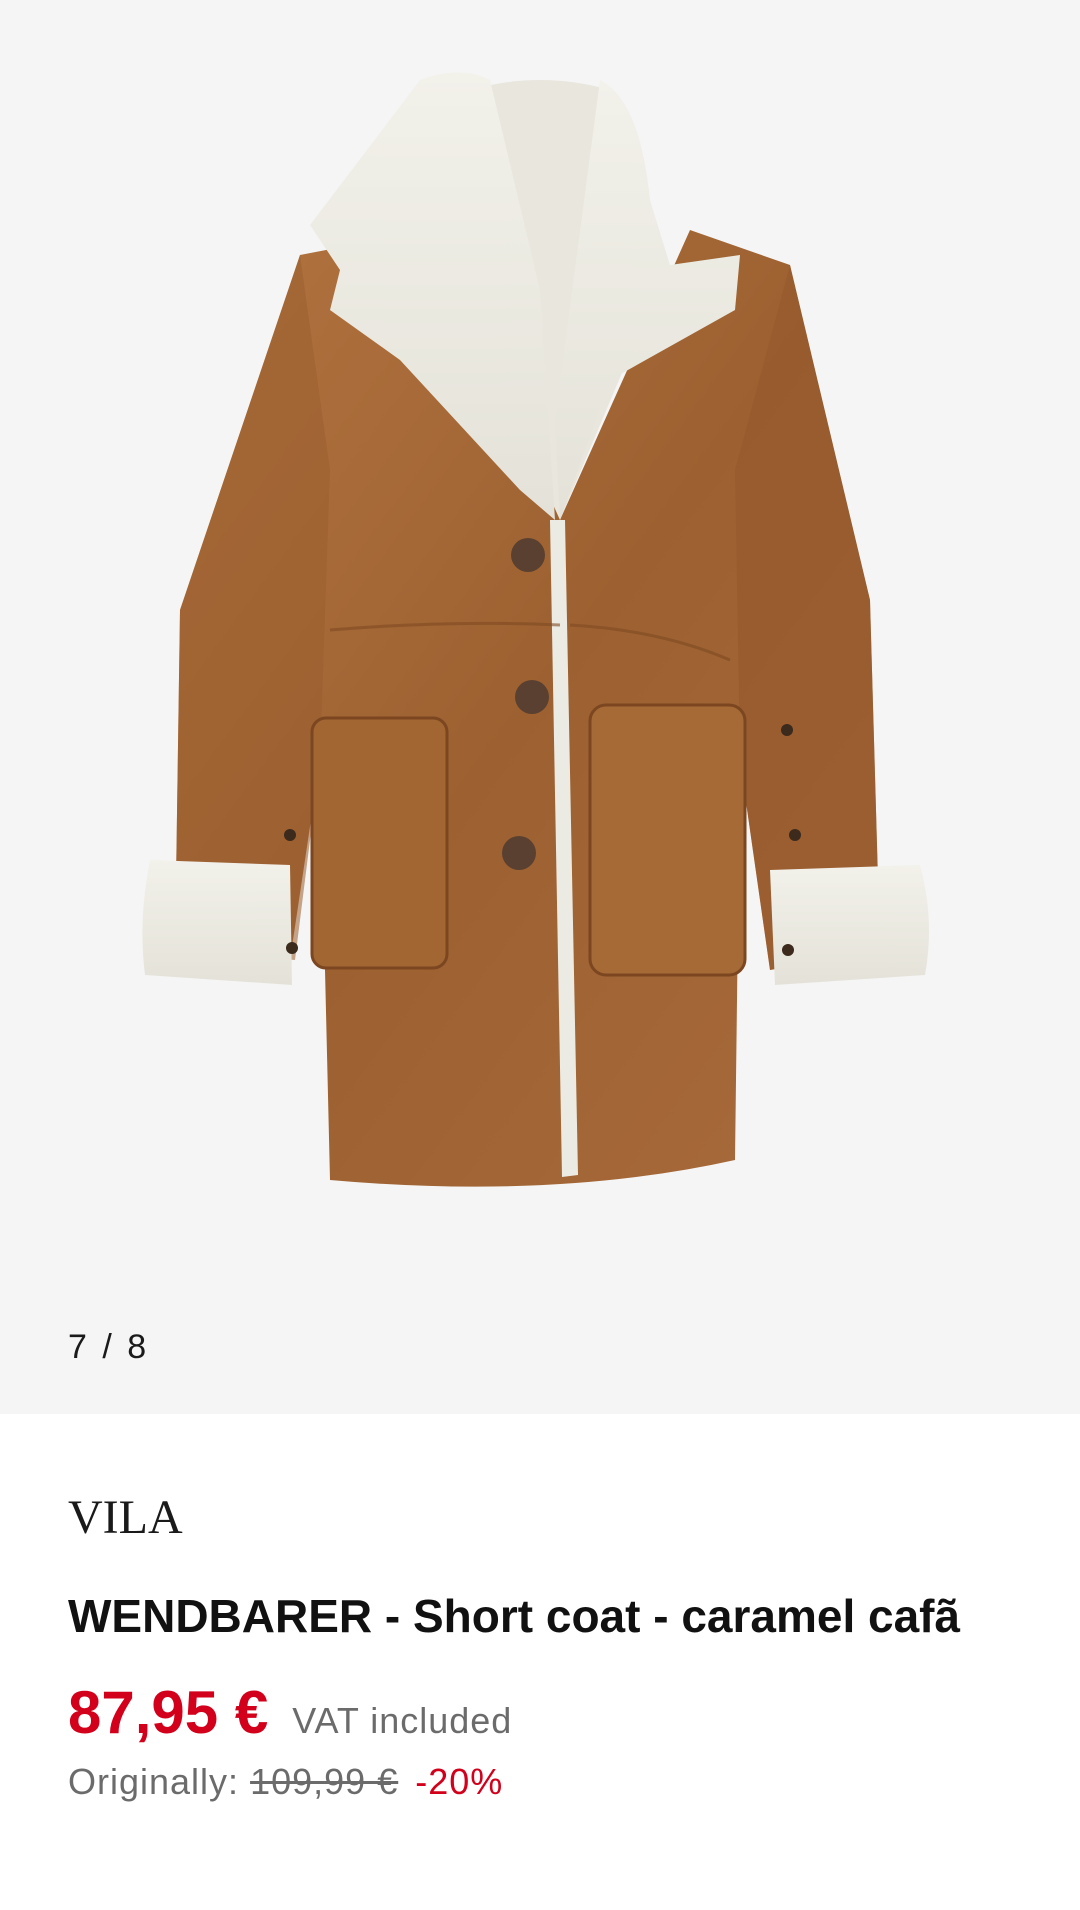 Image resolution: width=1080 pixels, height=1910 pixels. I want to click on original-label: Originally:, so click(154, 1781).